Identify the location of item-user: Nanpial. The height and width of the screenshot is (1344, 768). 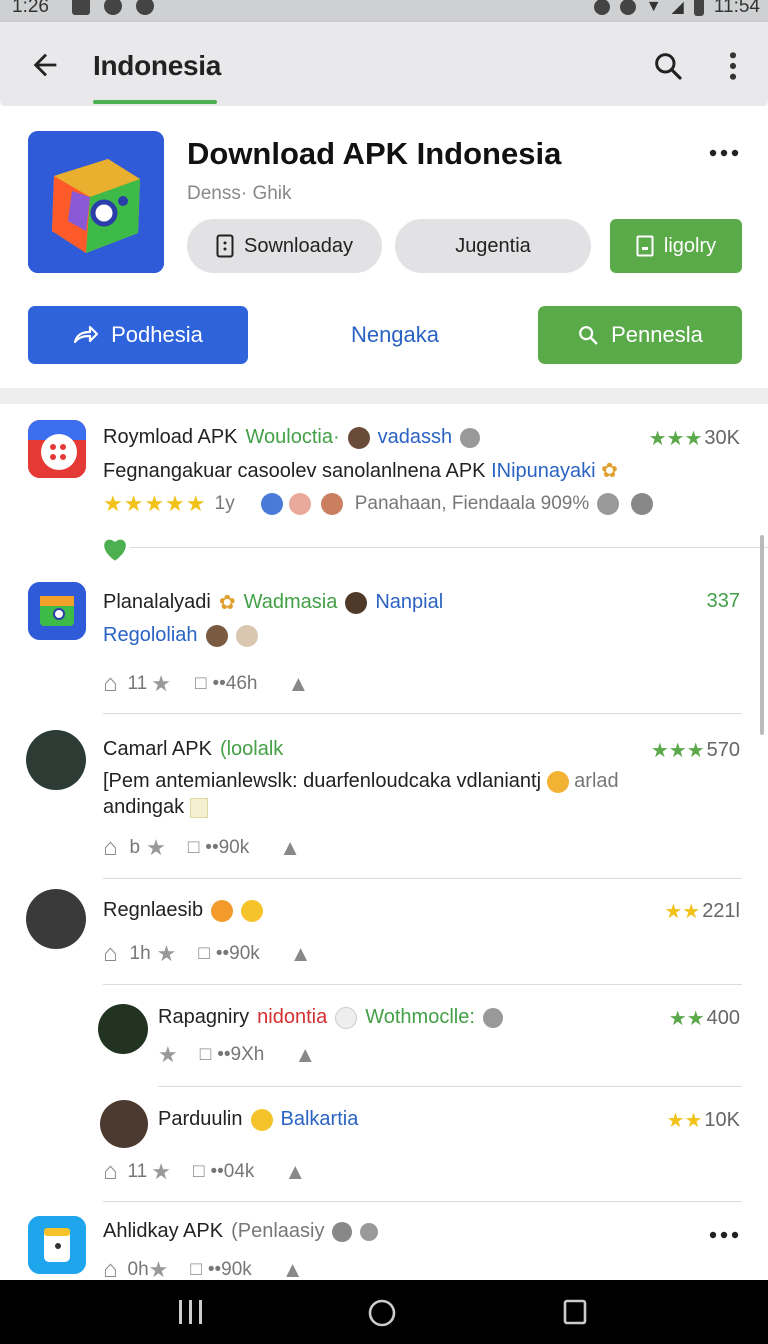
(409, 602).